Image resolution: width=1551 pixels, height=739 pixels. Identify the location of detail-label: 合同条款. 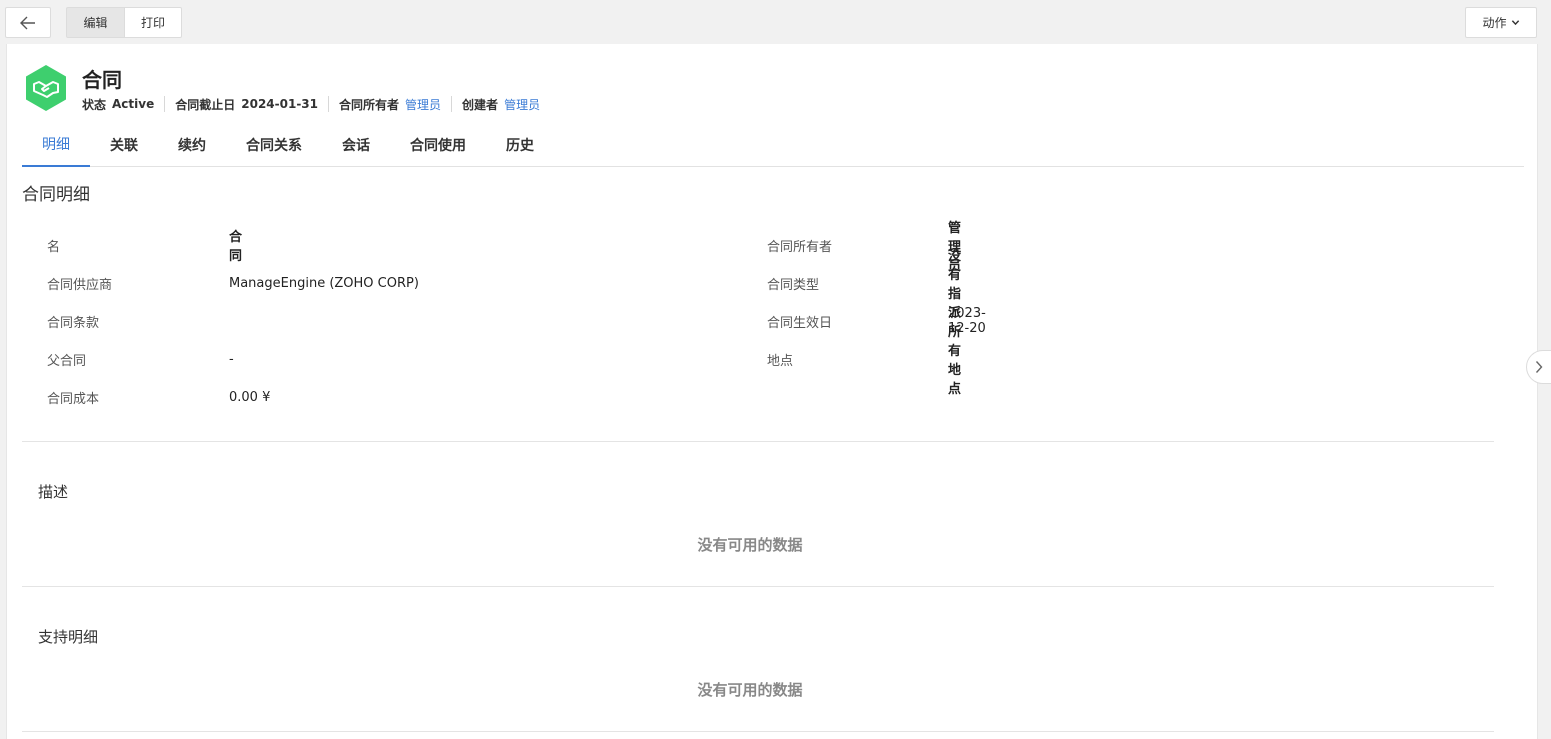
(73, 323).